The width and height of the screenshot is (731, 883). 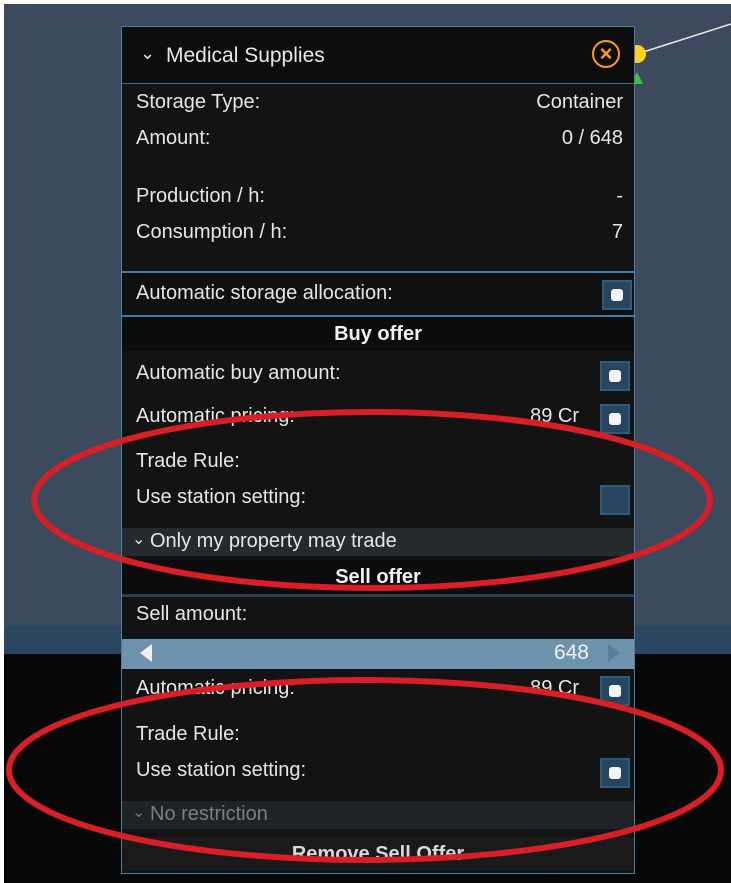 I want to click on auto-buy-amount-label: Automatic buy amount:, so click(x=238, y=373).